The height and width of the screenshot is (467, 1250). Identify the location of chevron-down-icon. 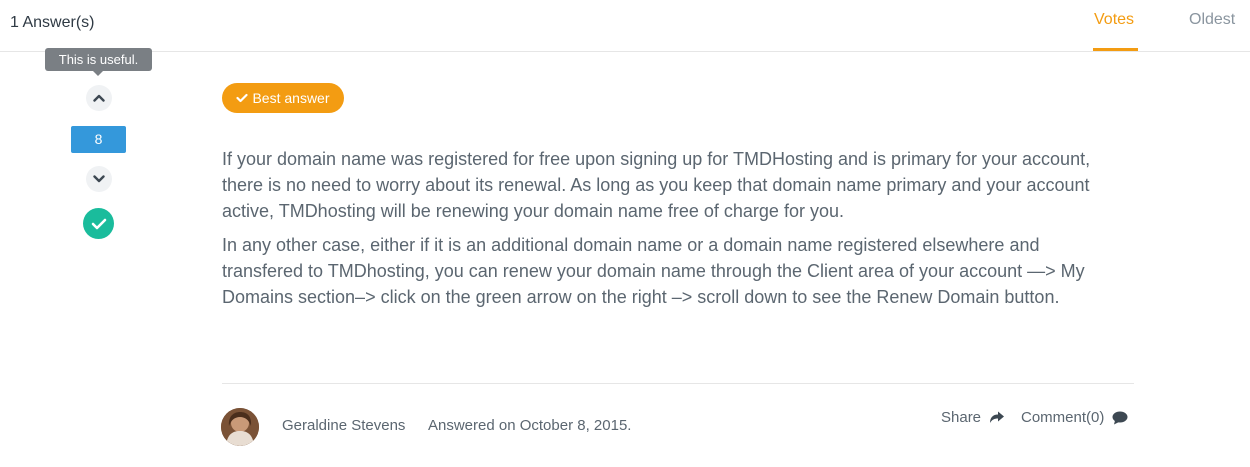
(99, 179).